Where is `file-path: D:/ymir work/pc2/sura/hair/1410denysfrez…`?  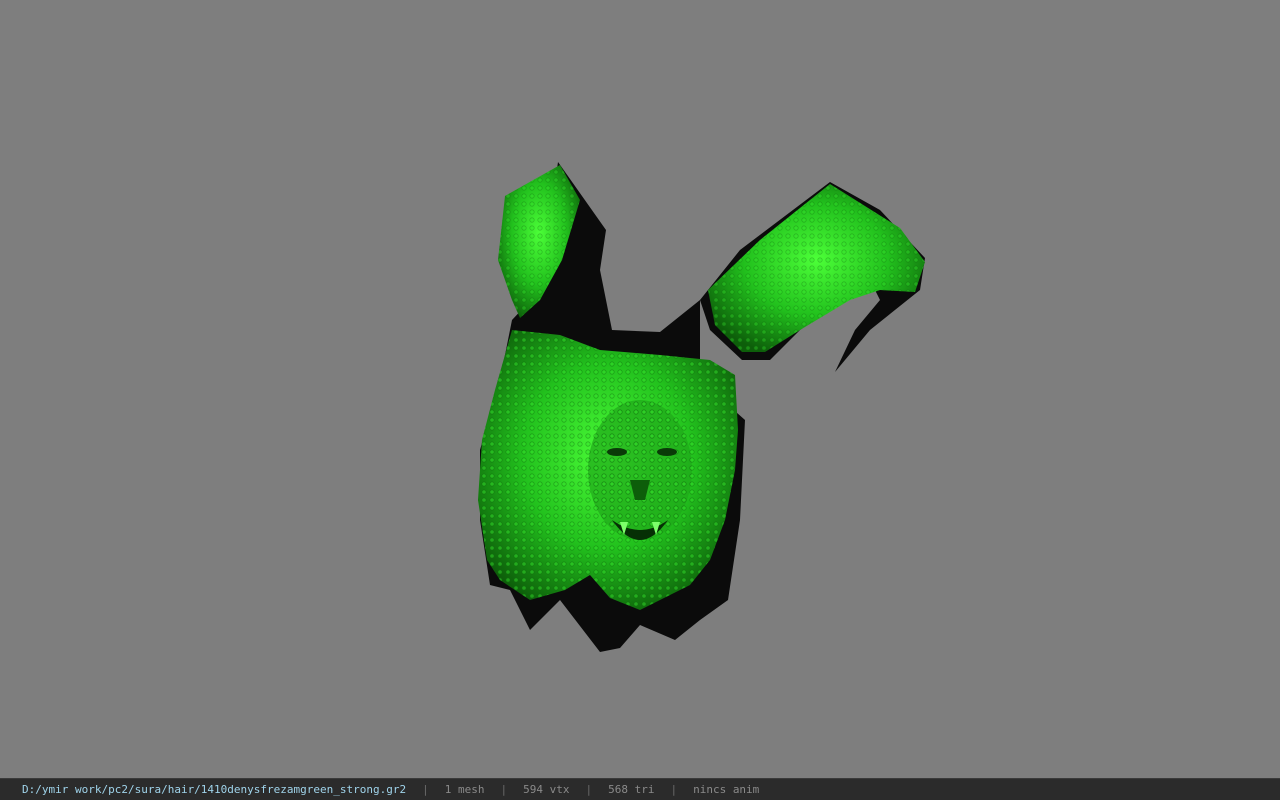
file-path: D:/ymir work/pc2/sura/hair/1410denysfrez… is located at coordinates (214, 789).